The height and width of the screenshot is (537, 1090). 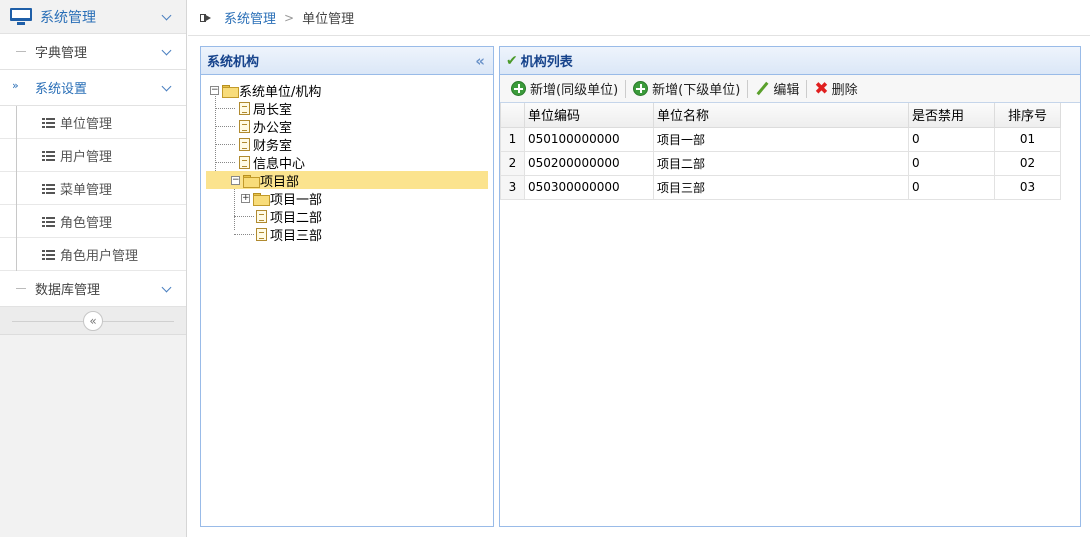 I want to click on sidebar-group-database: 数据库管理, so click(x=93, y=289).